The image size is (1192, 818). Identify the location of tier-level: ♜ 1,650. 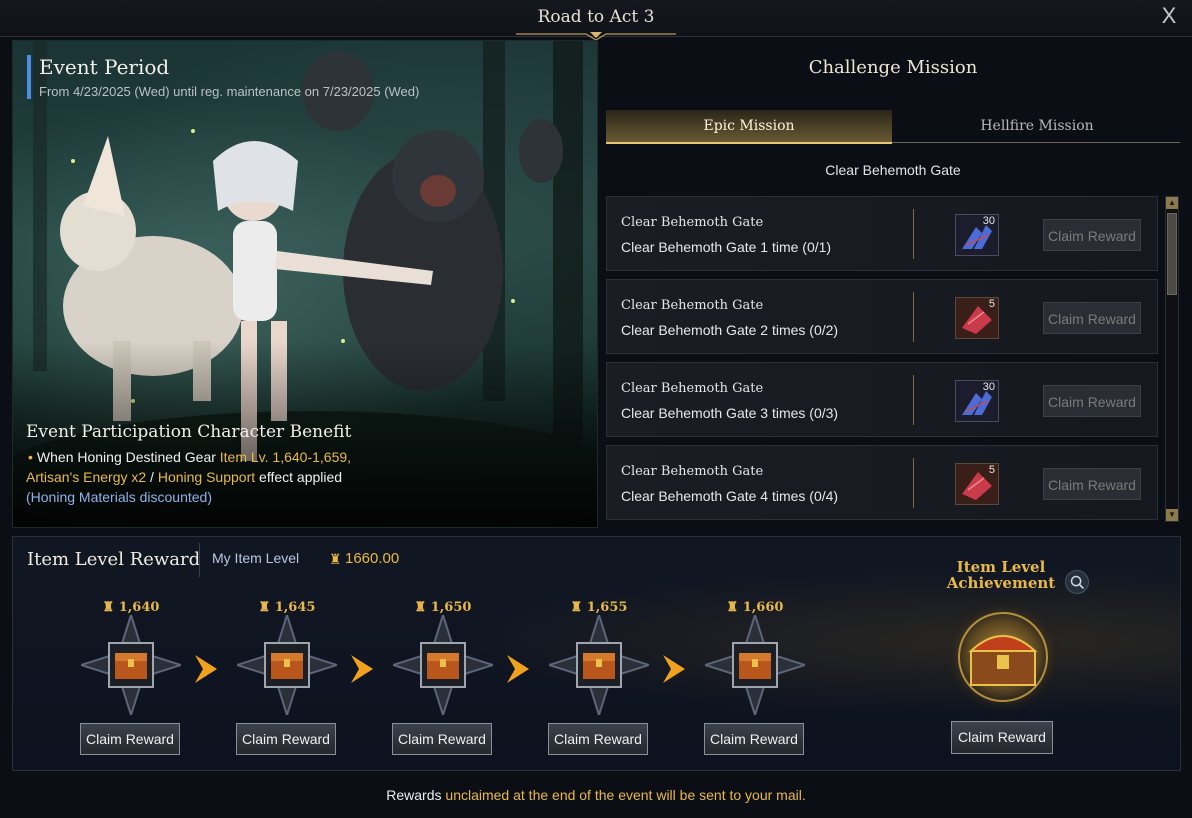
(443, 607).